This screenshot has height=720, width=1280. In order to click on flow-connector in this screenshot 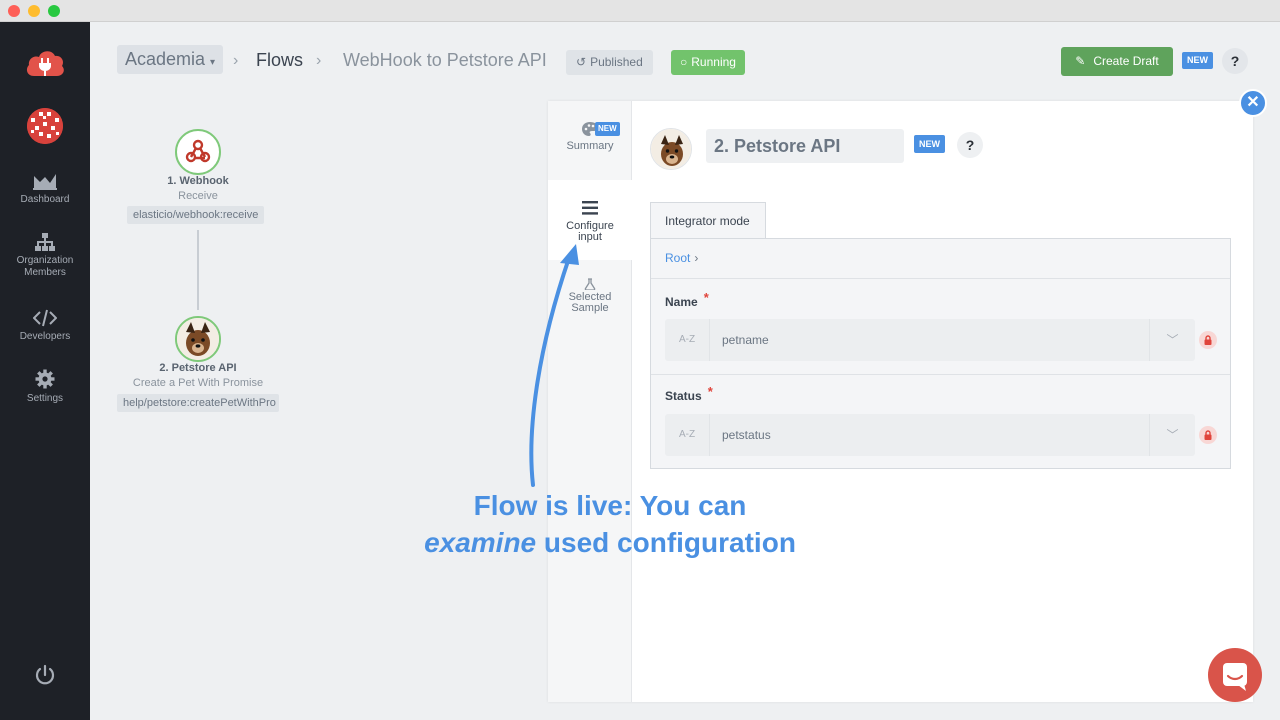, I will do `click(198, 270)`.